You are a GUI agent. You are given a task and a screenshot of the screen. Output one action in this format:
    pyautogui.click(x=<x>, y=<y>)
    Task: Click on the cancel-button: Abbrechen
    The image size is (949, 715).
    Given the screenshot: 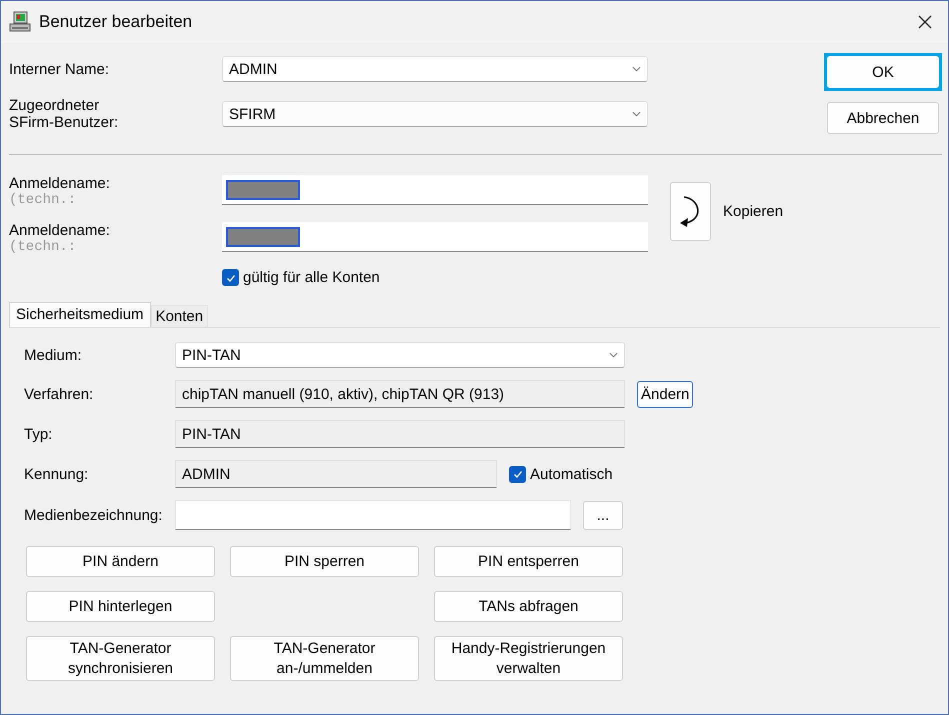 What is the action you would take?
    pyautogui.click(x=883, y=118)
    